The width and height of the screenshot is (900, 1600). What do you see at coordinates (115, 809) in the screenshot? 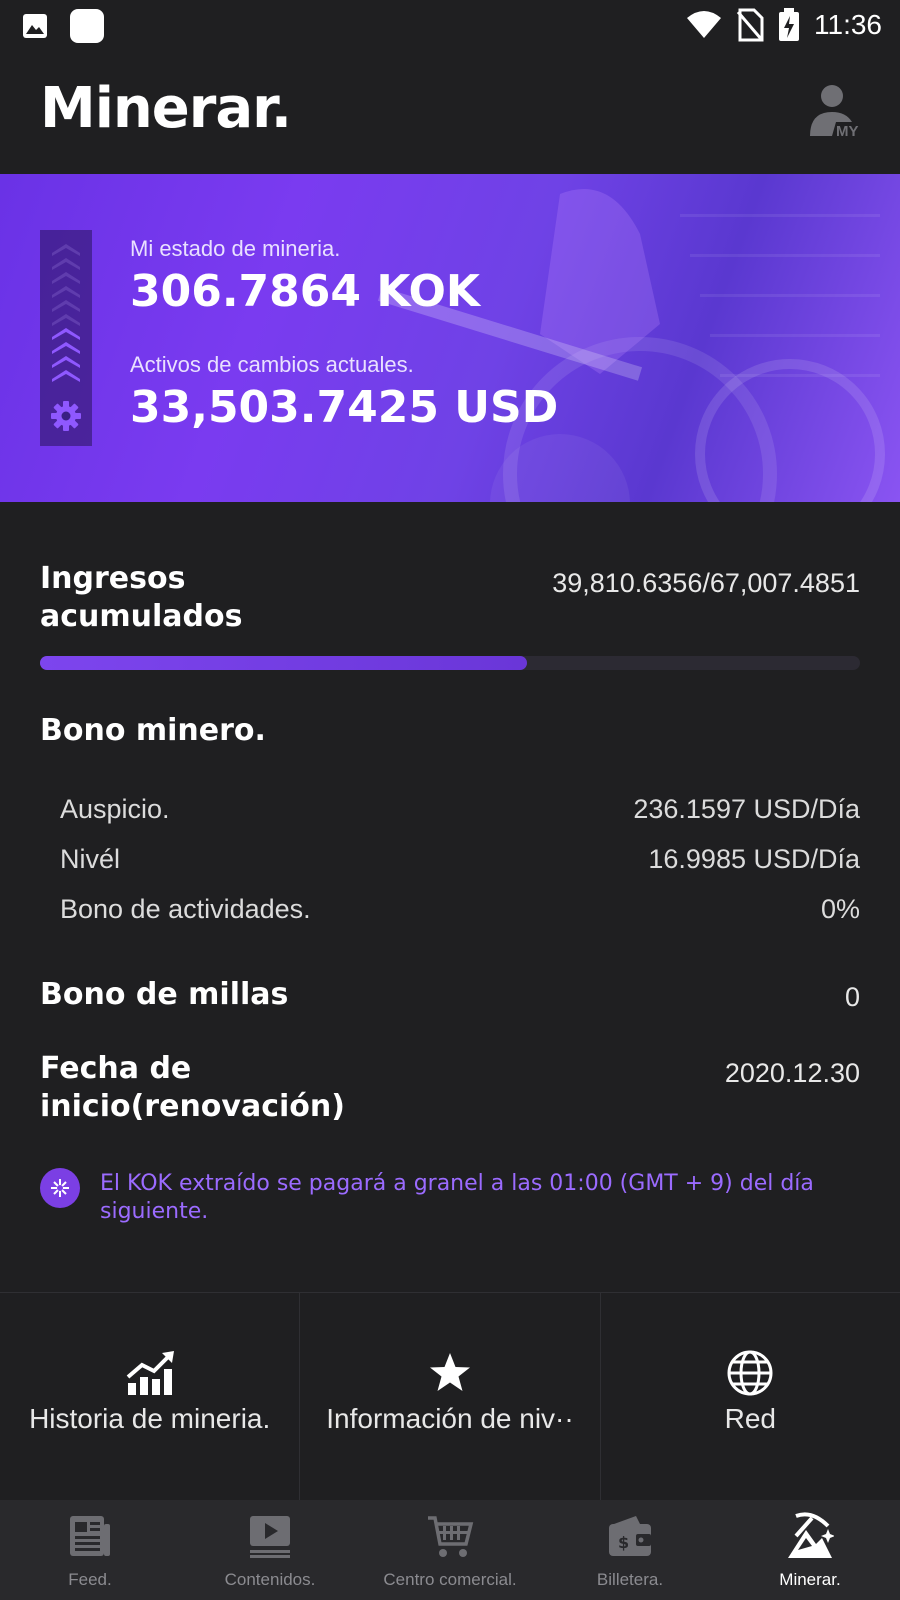
I see `sponsorship-label: Auspicio.` at bounding box center [115, 809].